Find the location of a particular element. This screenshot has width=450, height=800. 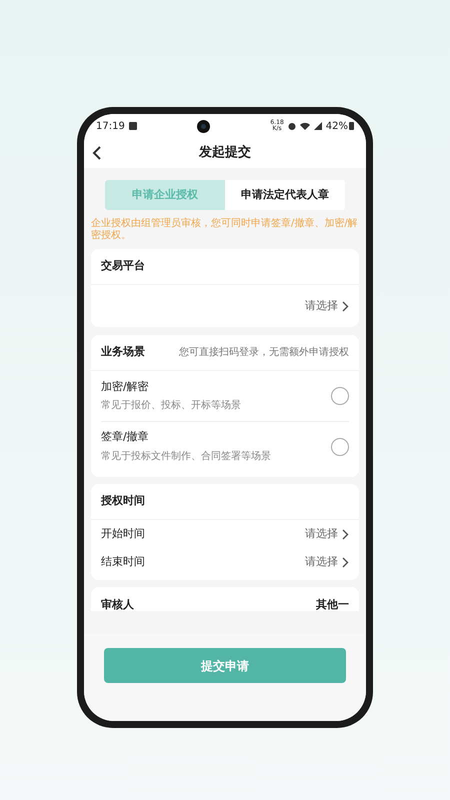

notice-text: 企业授权由组管理员审核，您可同时申请签章/撤章、加密/解密授权。 is located at coordinates (225, 230).